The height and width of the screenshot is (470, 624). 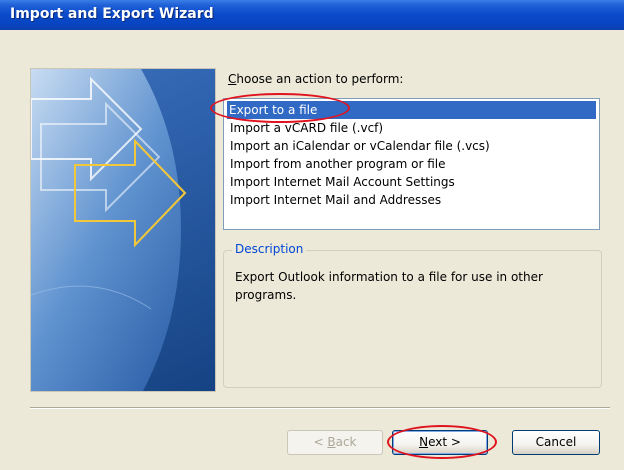 What do you see at coordinates (424, 442) in the screenshot?
I see `next-access-key: N` at bounding box center [424, 442].